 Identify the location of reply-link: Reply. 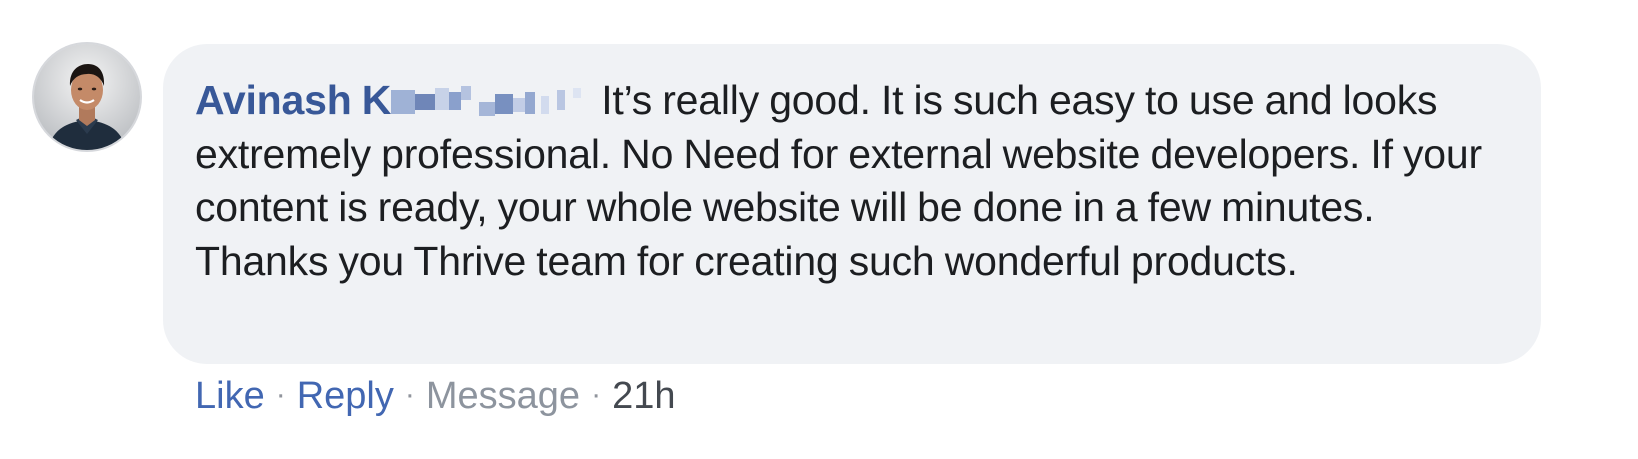
(345, 396).